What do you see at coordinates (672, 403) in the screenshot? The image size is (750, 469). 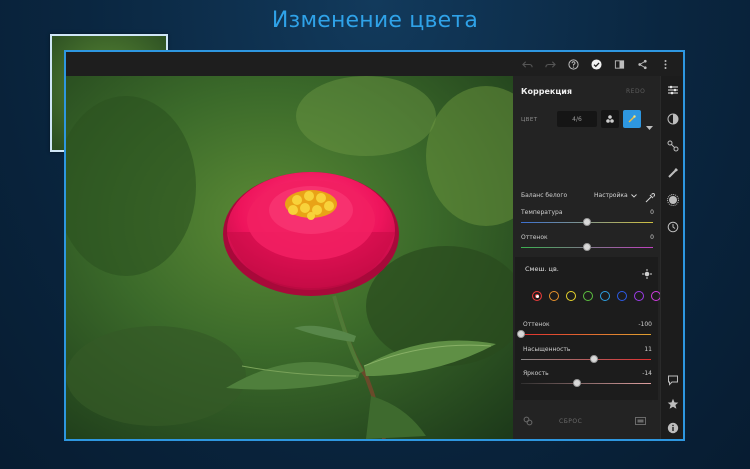 I see `star-icon` at bounding box center [672, 403].